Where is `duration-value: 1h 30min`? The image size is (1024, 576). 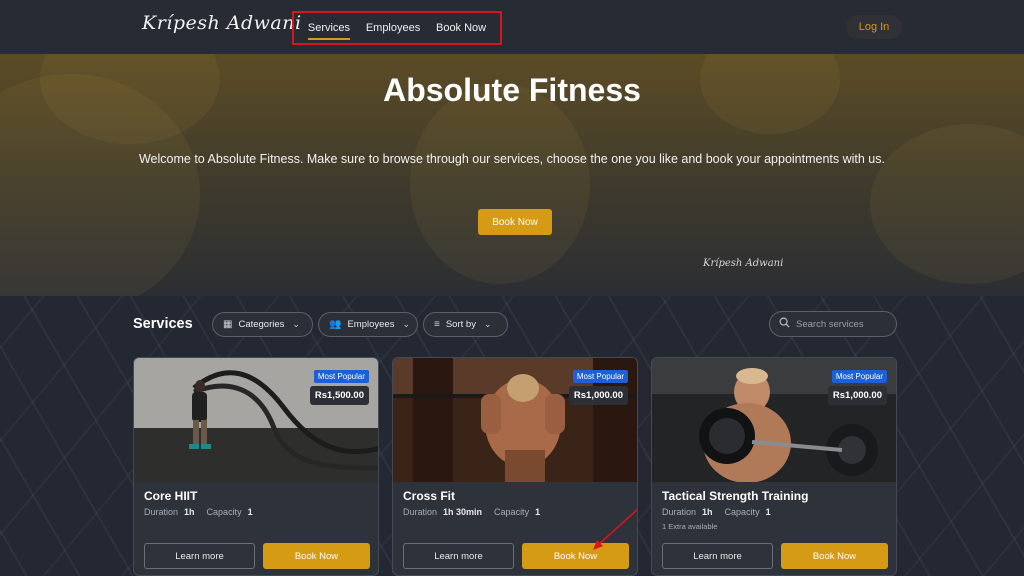 duration-value: 1h 30min is located at coordinates (463, 512).